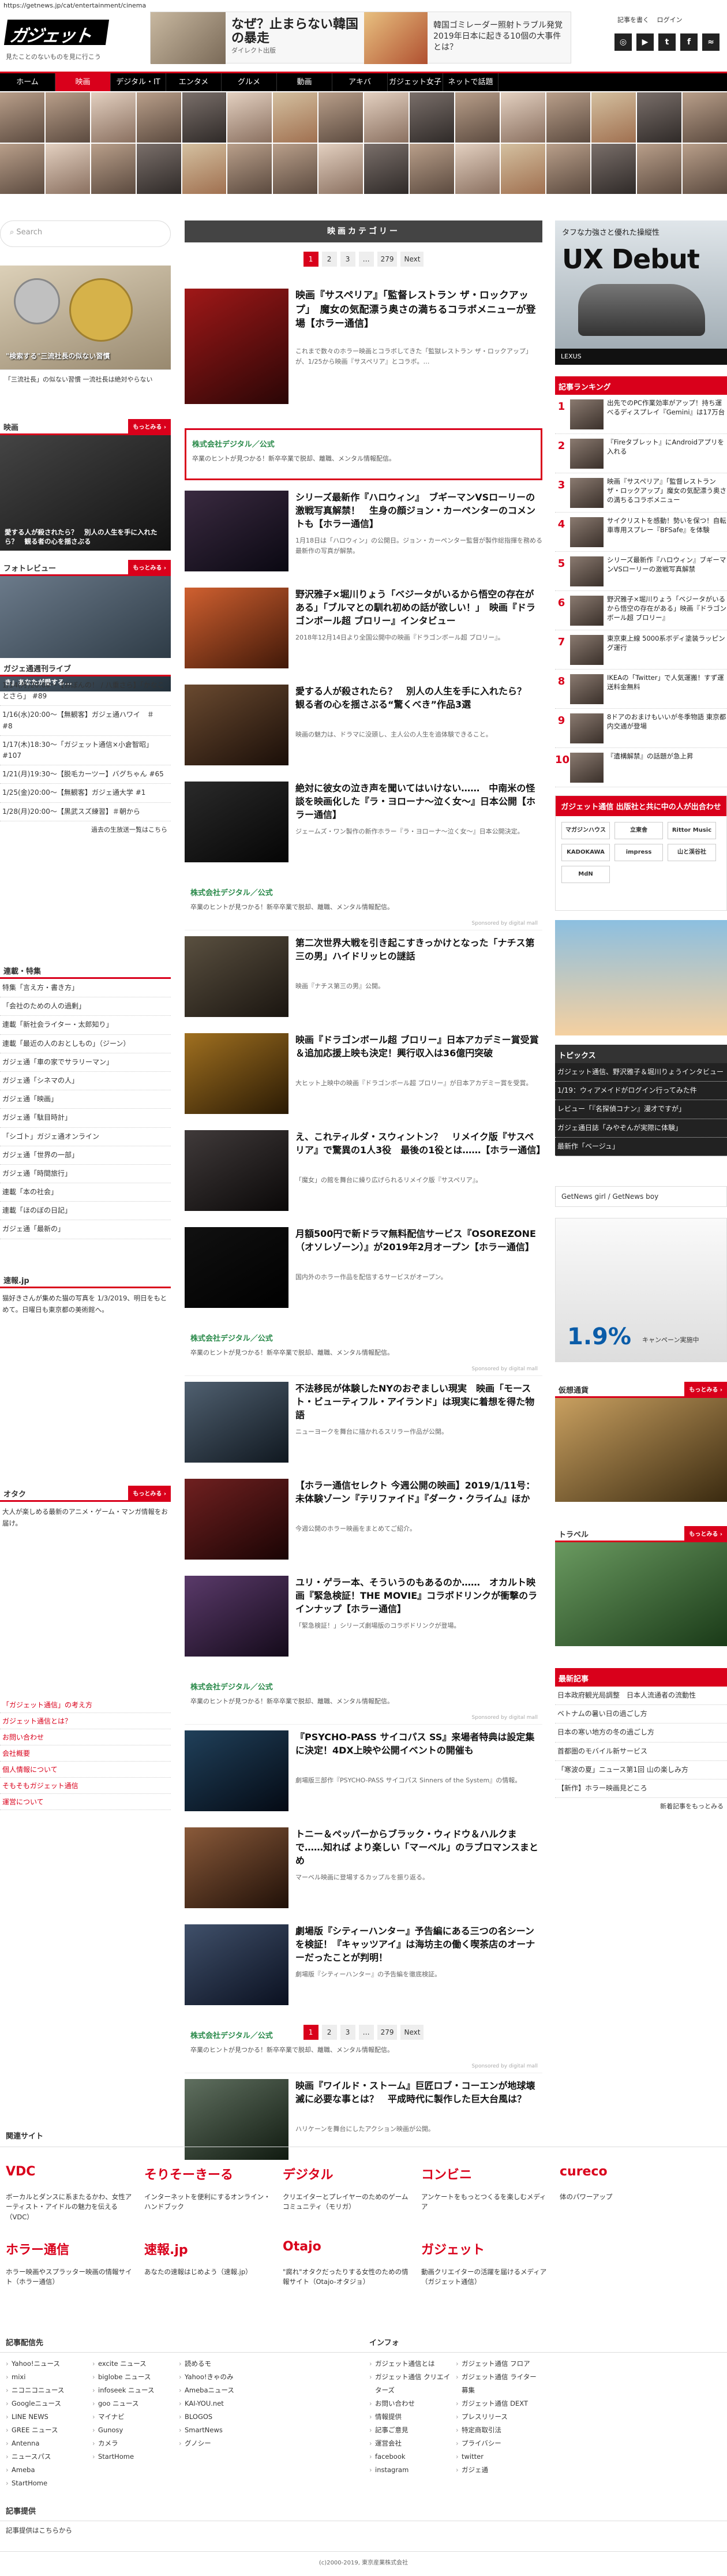 This screenshot has height=2576, width=727. I want to click on travel-image, so click(641, 1594).